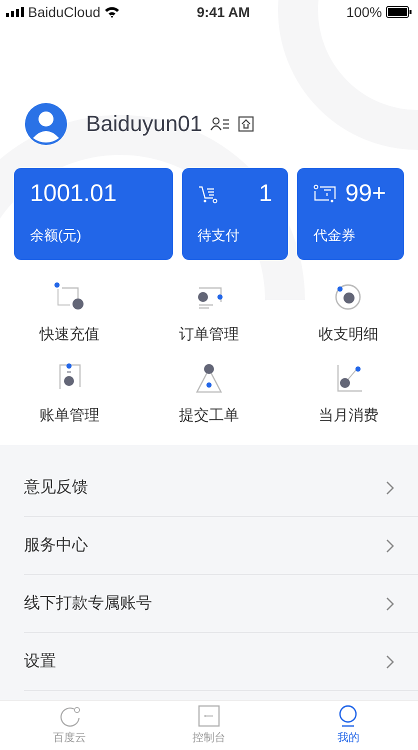 The width and height of the screenshot is (418, 750). Describe the element at coordinates (112, 12) in the screenshot. I see `wifi-icon` at that location.